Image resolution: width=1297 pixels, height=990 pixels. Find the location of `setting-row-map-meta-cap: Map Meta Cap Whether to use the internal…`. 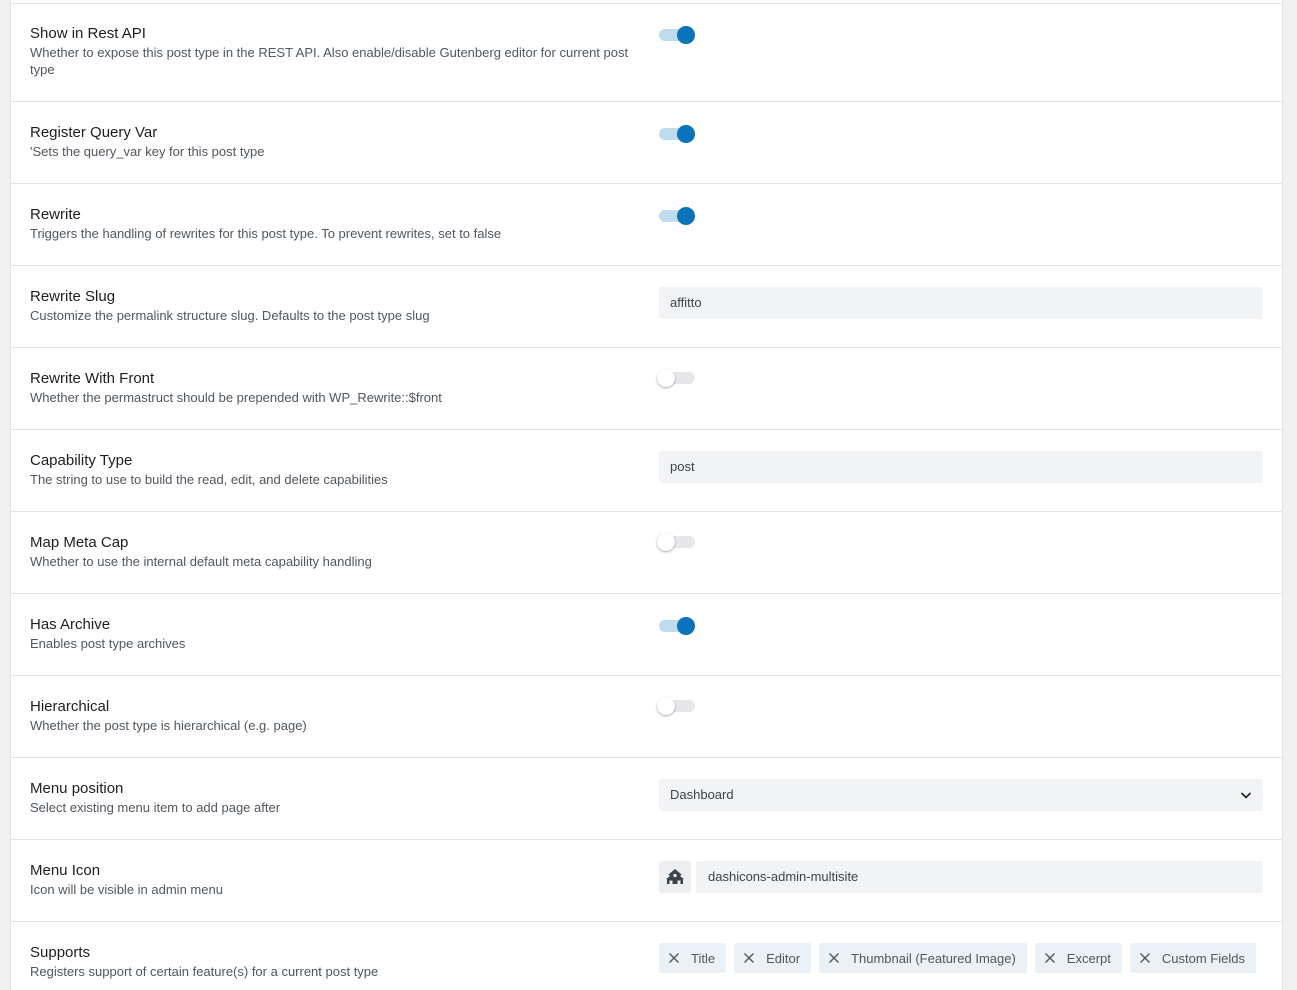

setting-row-map-meta-cap: Map Meta Cap Whether to use the internal… is located at coordinates (646, 553).